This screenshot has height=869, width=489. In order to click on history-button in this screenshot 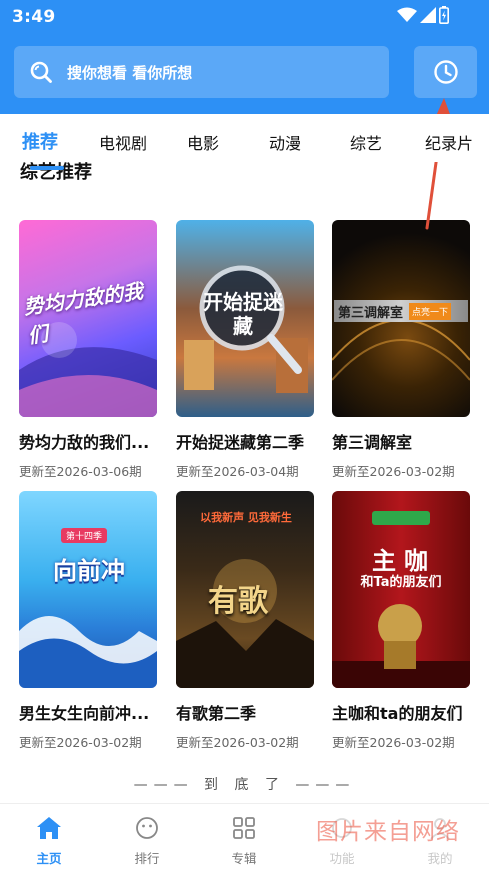, I will do `click(445, 72)`.